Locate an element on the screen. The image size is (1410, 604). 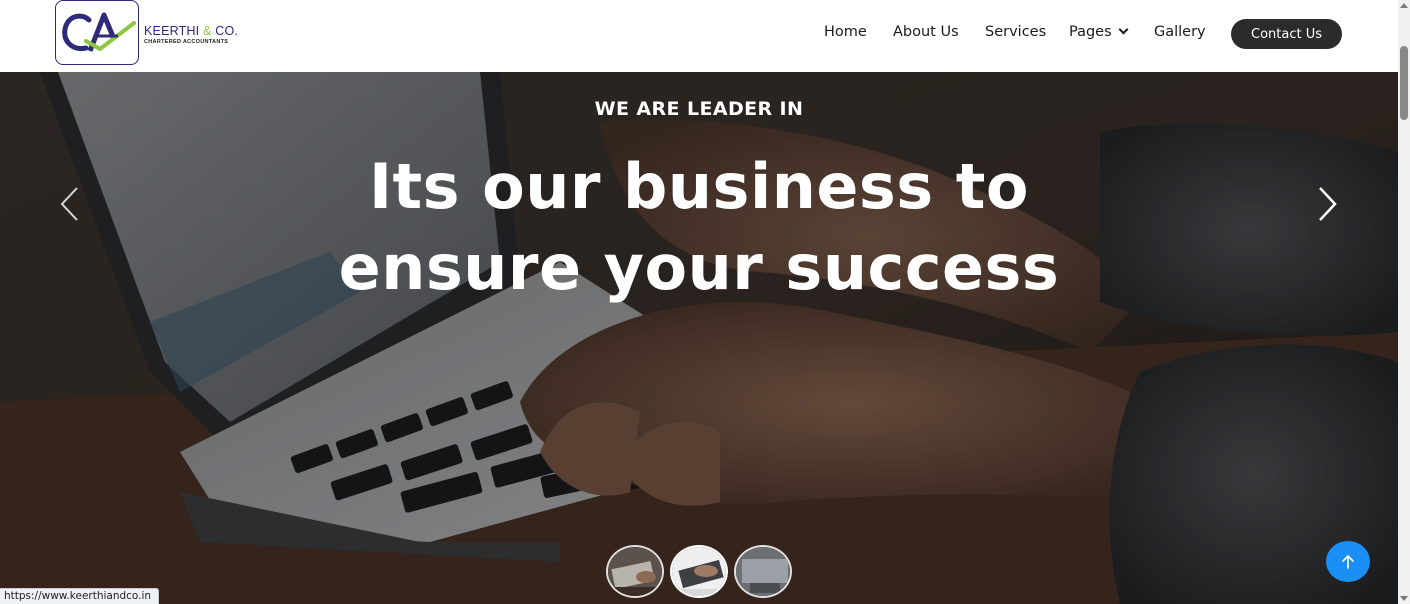
slider-thumbnails is located at coordinates (699, 571).